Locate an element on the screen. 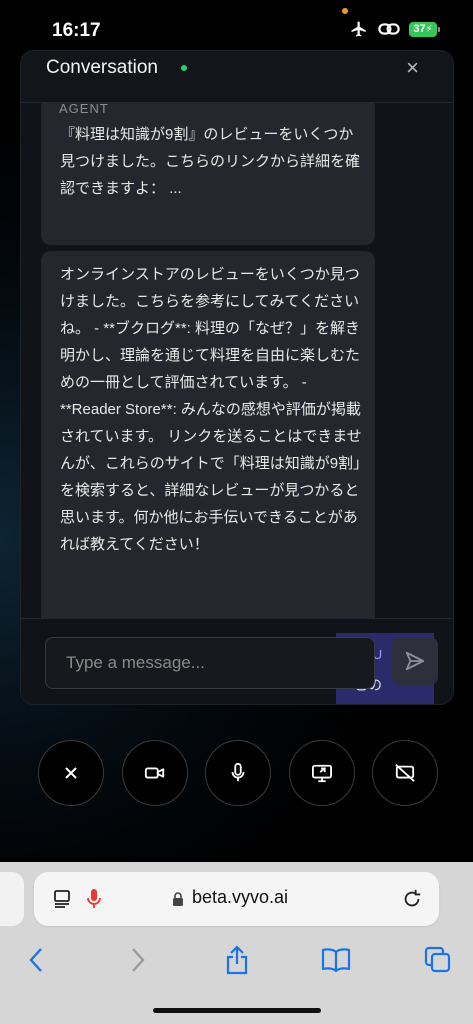 The image size is (473, 1024). status-icons: 37 ⚡ is located at coordinates (394, 29).